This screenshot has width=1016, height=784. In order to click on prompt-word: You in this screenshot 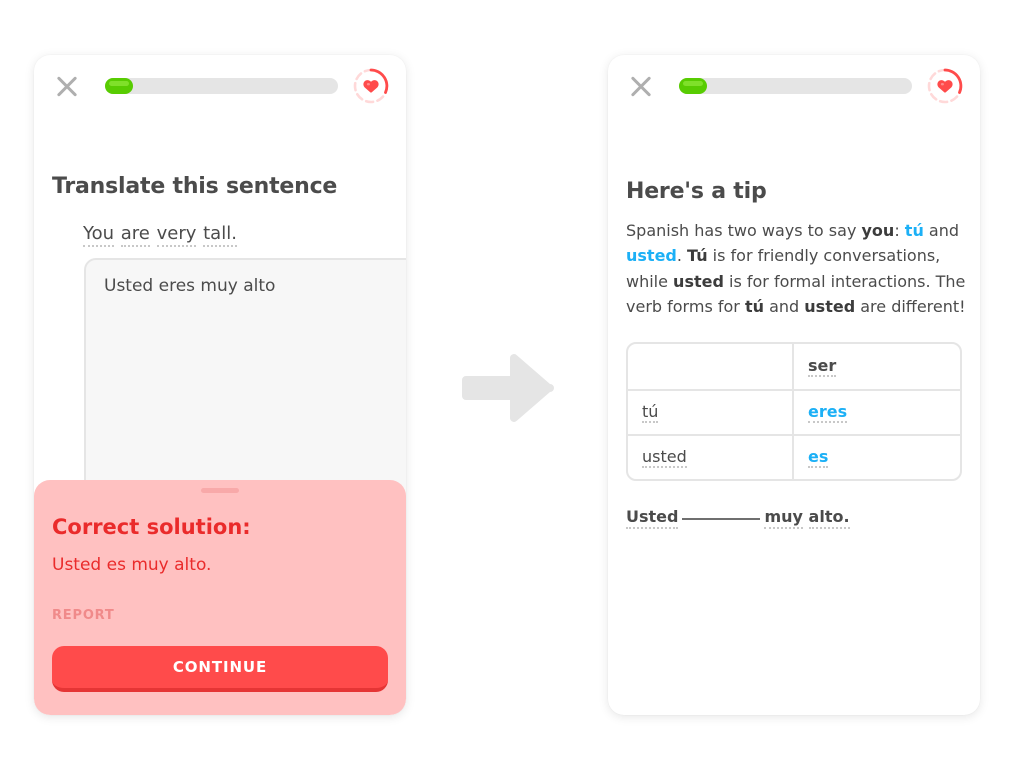, I will do `click(99, 235)`.